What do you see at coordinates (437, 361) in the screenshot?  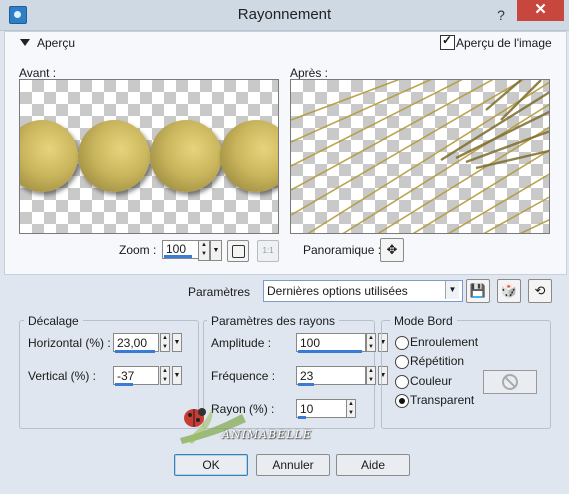 I see `radio-repeat-label: Répétition` at bounding box center [437, 361].